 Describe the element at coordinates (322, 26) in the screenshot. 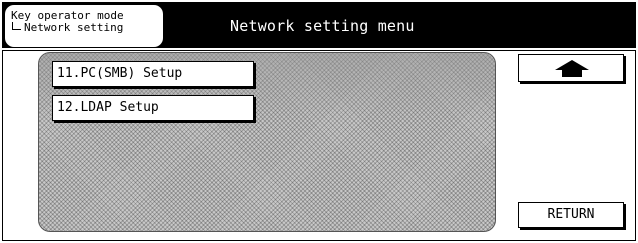

I see `page-title: Network setting menu` at that location.